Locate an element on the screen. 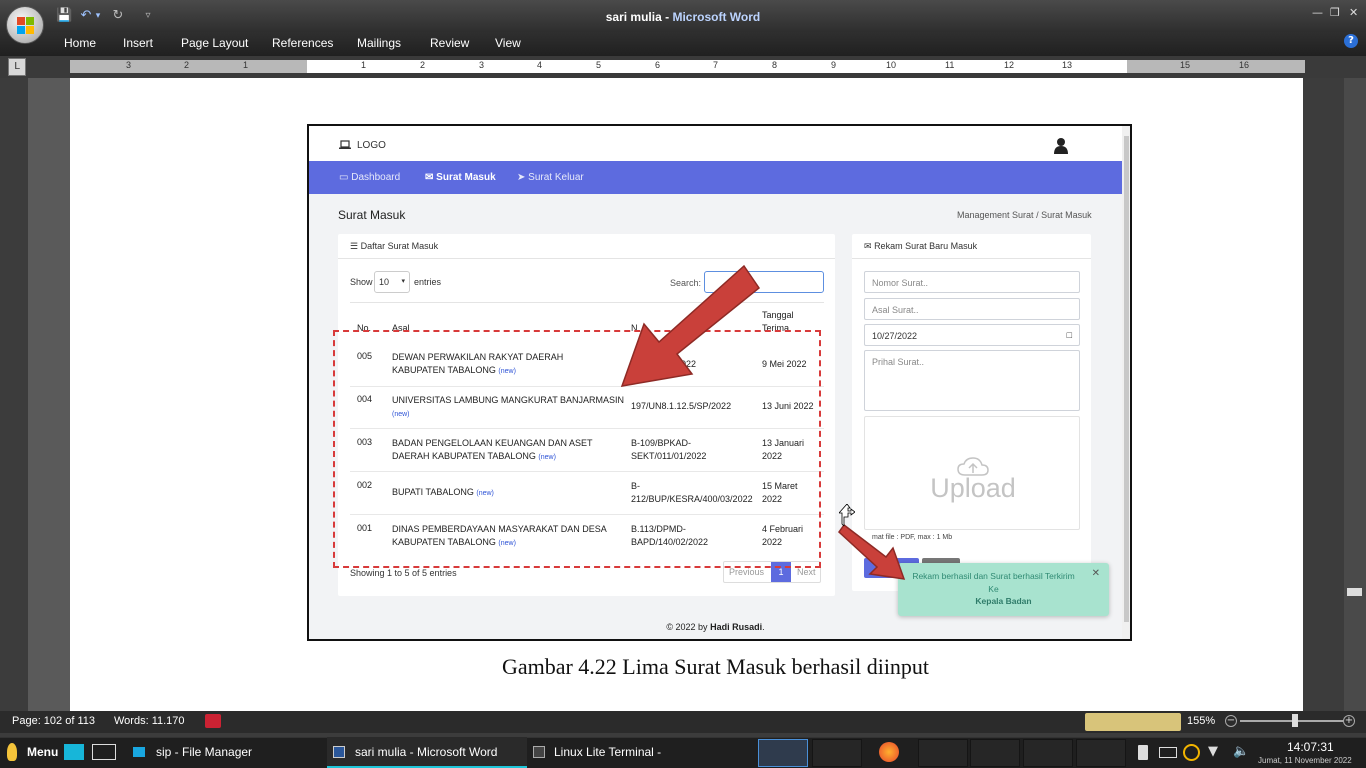 The height and width of the screenshot is (768, 1366). office-logo-icon is located at coordinates (25, 25).